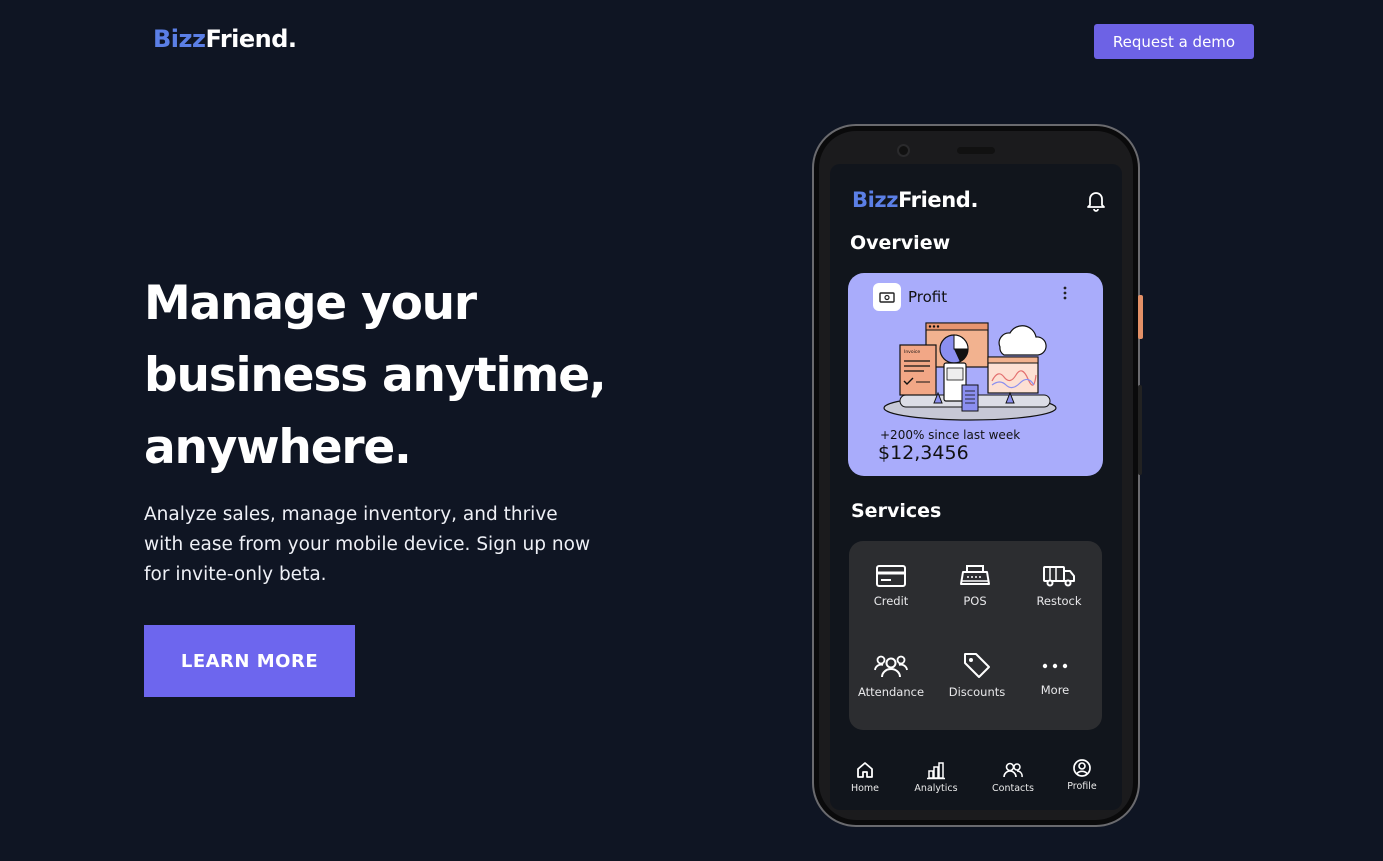  What do you see at coordinates (936, 788) in the screenshot?
I see `tab-analytics-label: Analytics` at bounding box center [936, 788].